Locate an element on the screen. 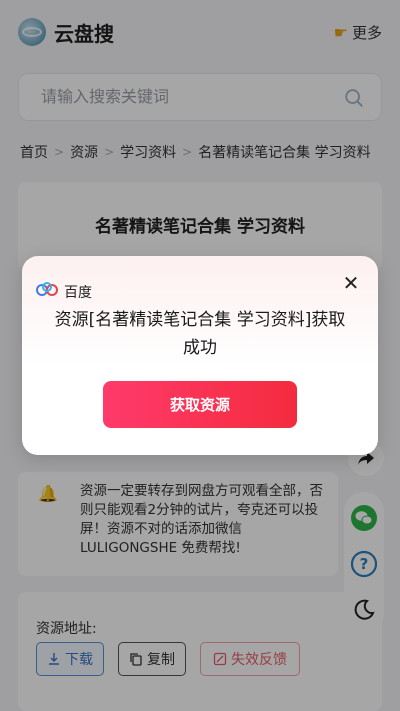 The height and width of the screenshot is (711, 400). close-icon: ✕ is located at coordinates (351, 283).